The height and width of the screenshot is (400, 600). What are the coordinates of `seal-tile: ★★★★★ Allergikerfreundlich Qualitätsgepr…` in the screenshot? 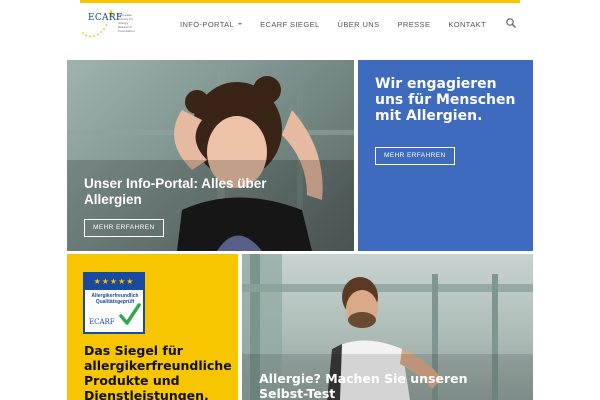 It's located at (152, 327).